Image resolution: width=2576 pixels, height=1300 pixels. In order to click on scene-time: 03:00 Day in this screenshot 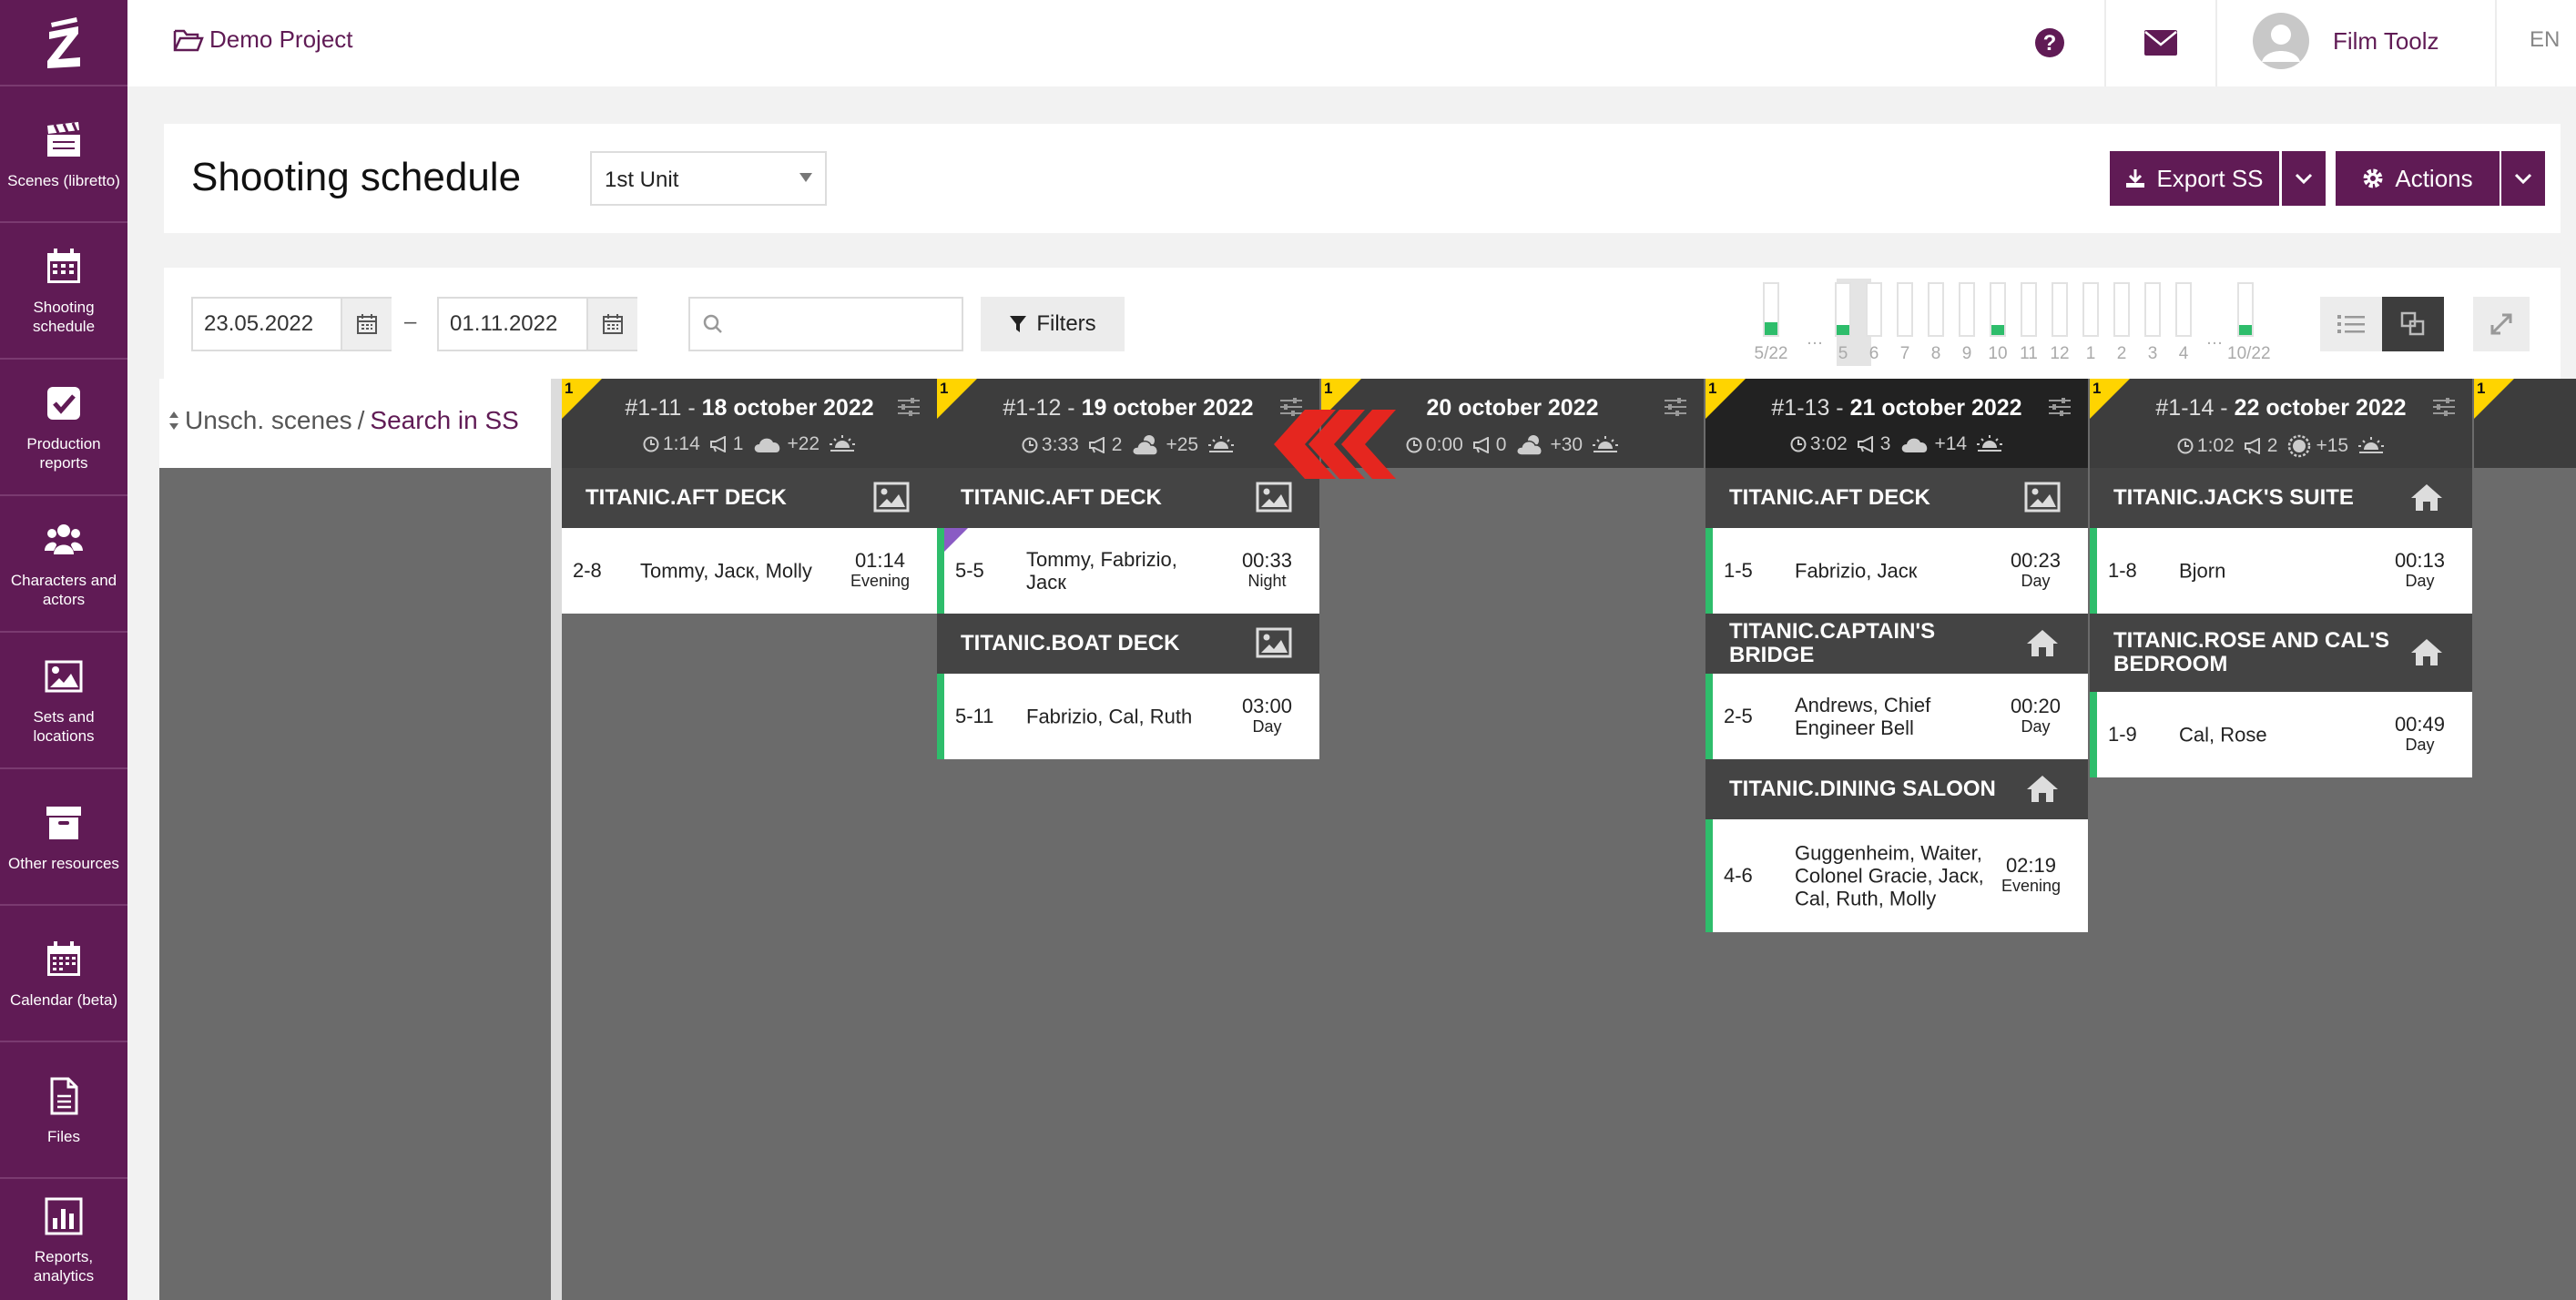, I will do `click(1267, 716)`.